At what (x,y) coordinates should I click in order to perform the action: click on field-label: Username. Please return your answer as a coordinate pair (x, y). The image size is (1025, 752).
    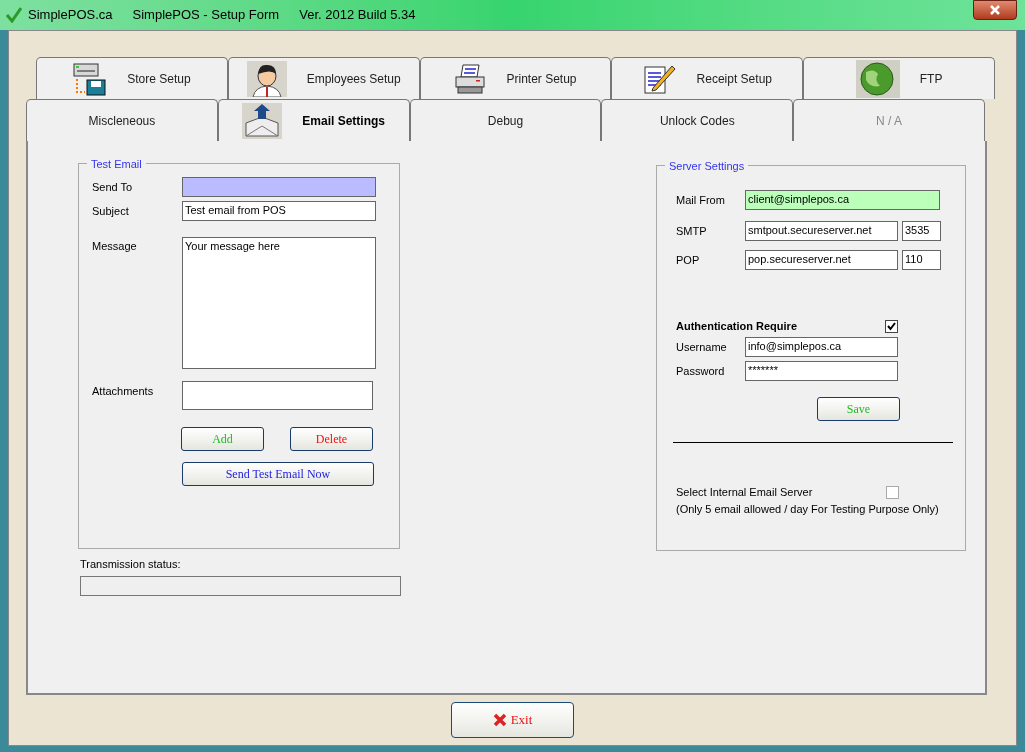
    Looking at the image, I should click on (702, 347).